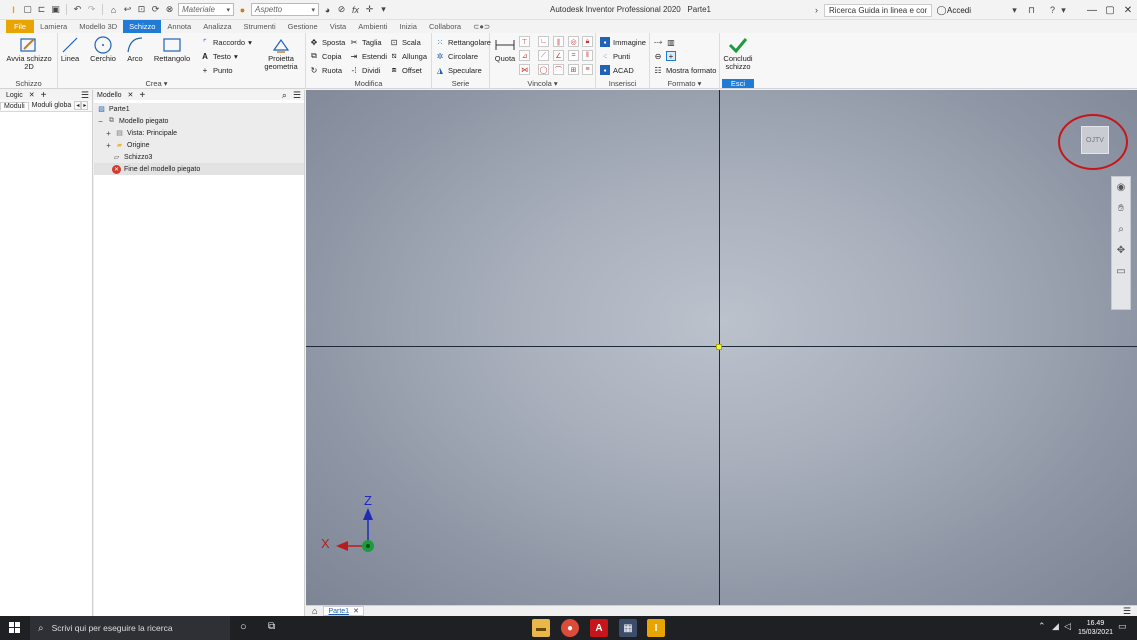  What do you see at coordinates (127, 9) in the screenshot?
I see `return-icon: ↩` at bounding box center [127, 9].